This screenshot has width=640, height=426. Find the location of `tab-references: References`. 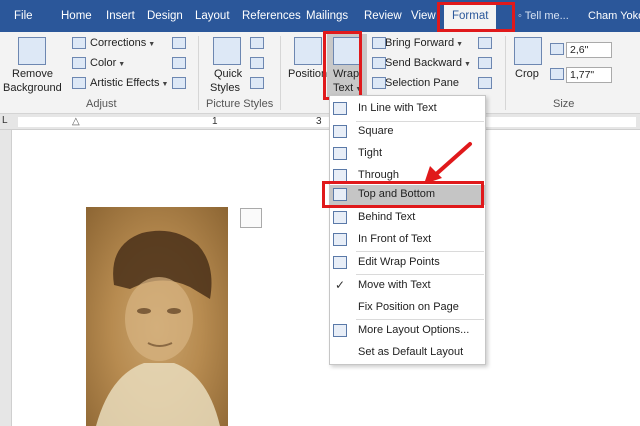

tab-references: References is located at coordinates (271, 16).